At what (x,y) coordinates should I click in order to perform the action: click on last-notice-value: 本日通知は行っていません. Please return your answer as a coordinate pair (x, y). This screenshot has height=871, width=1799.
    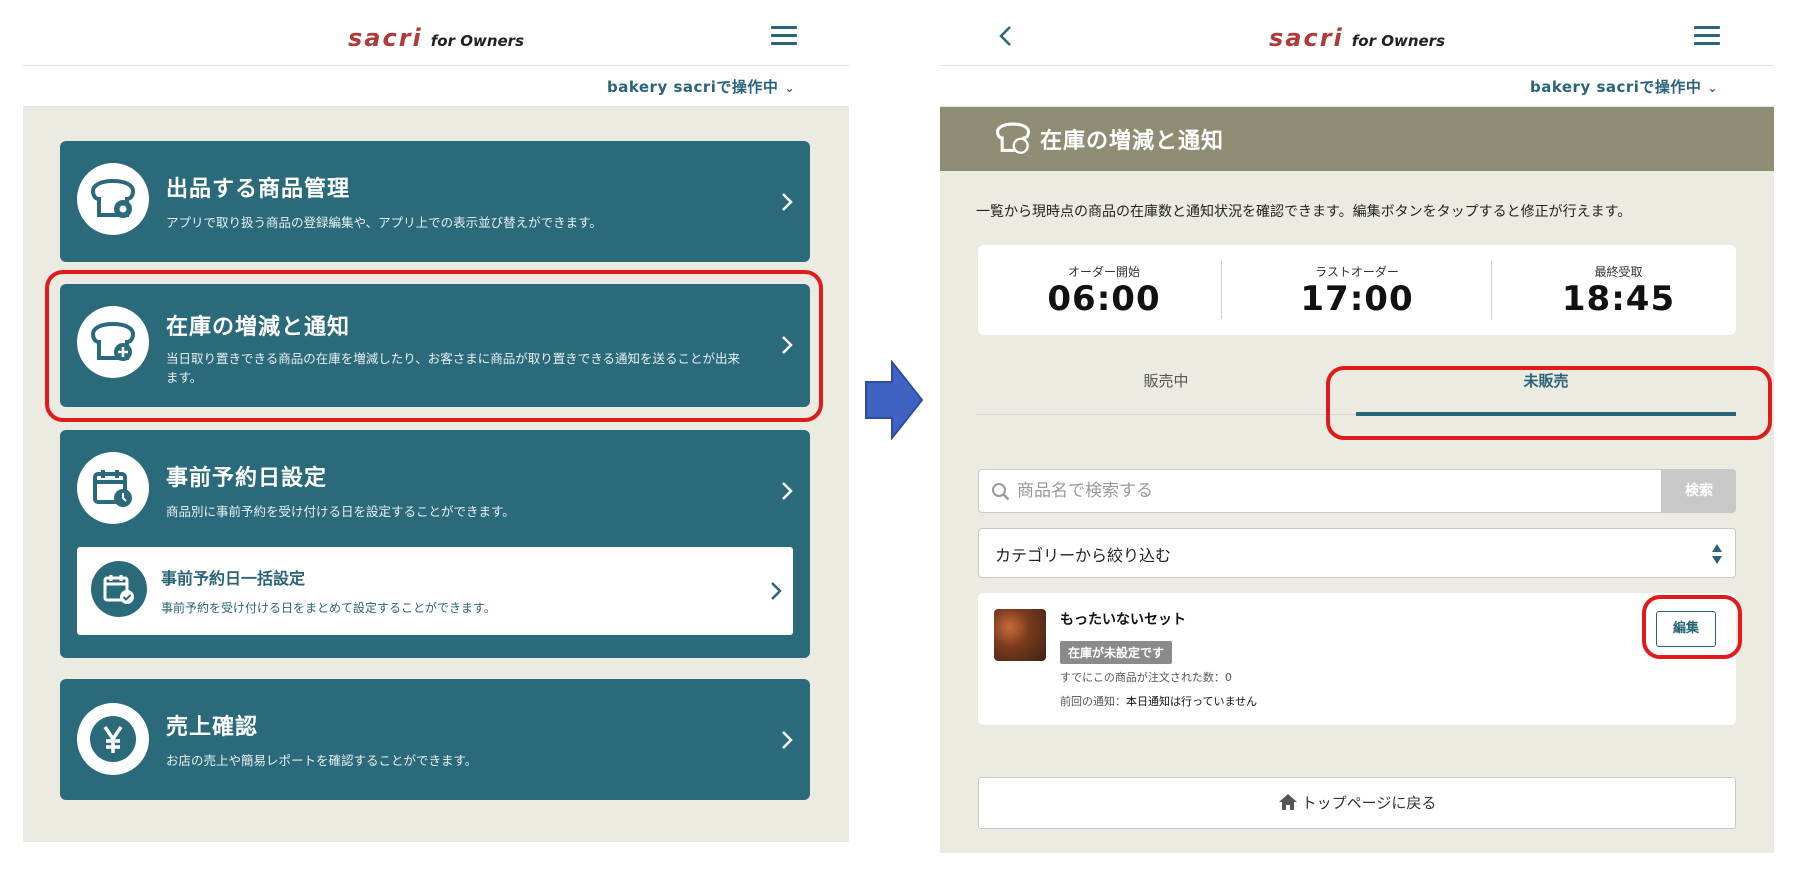
    Looking at the image, I should click on (1192, 701).